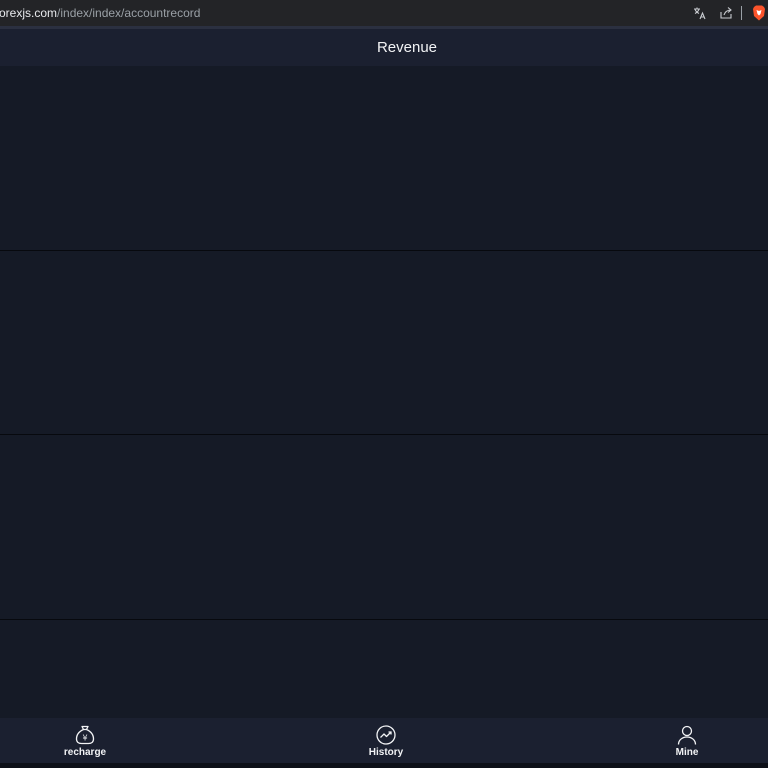  I want to click on tab-mine: Mine, so click(687, 740).